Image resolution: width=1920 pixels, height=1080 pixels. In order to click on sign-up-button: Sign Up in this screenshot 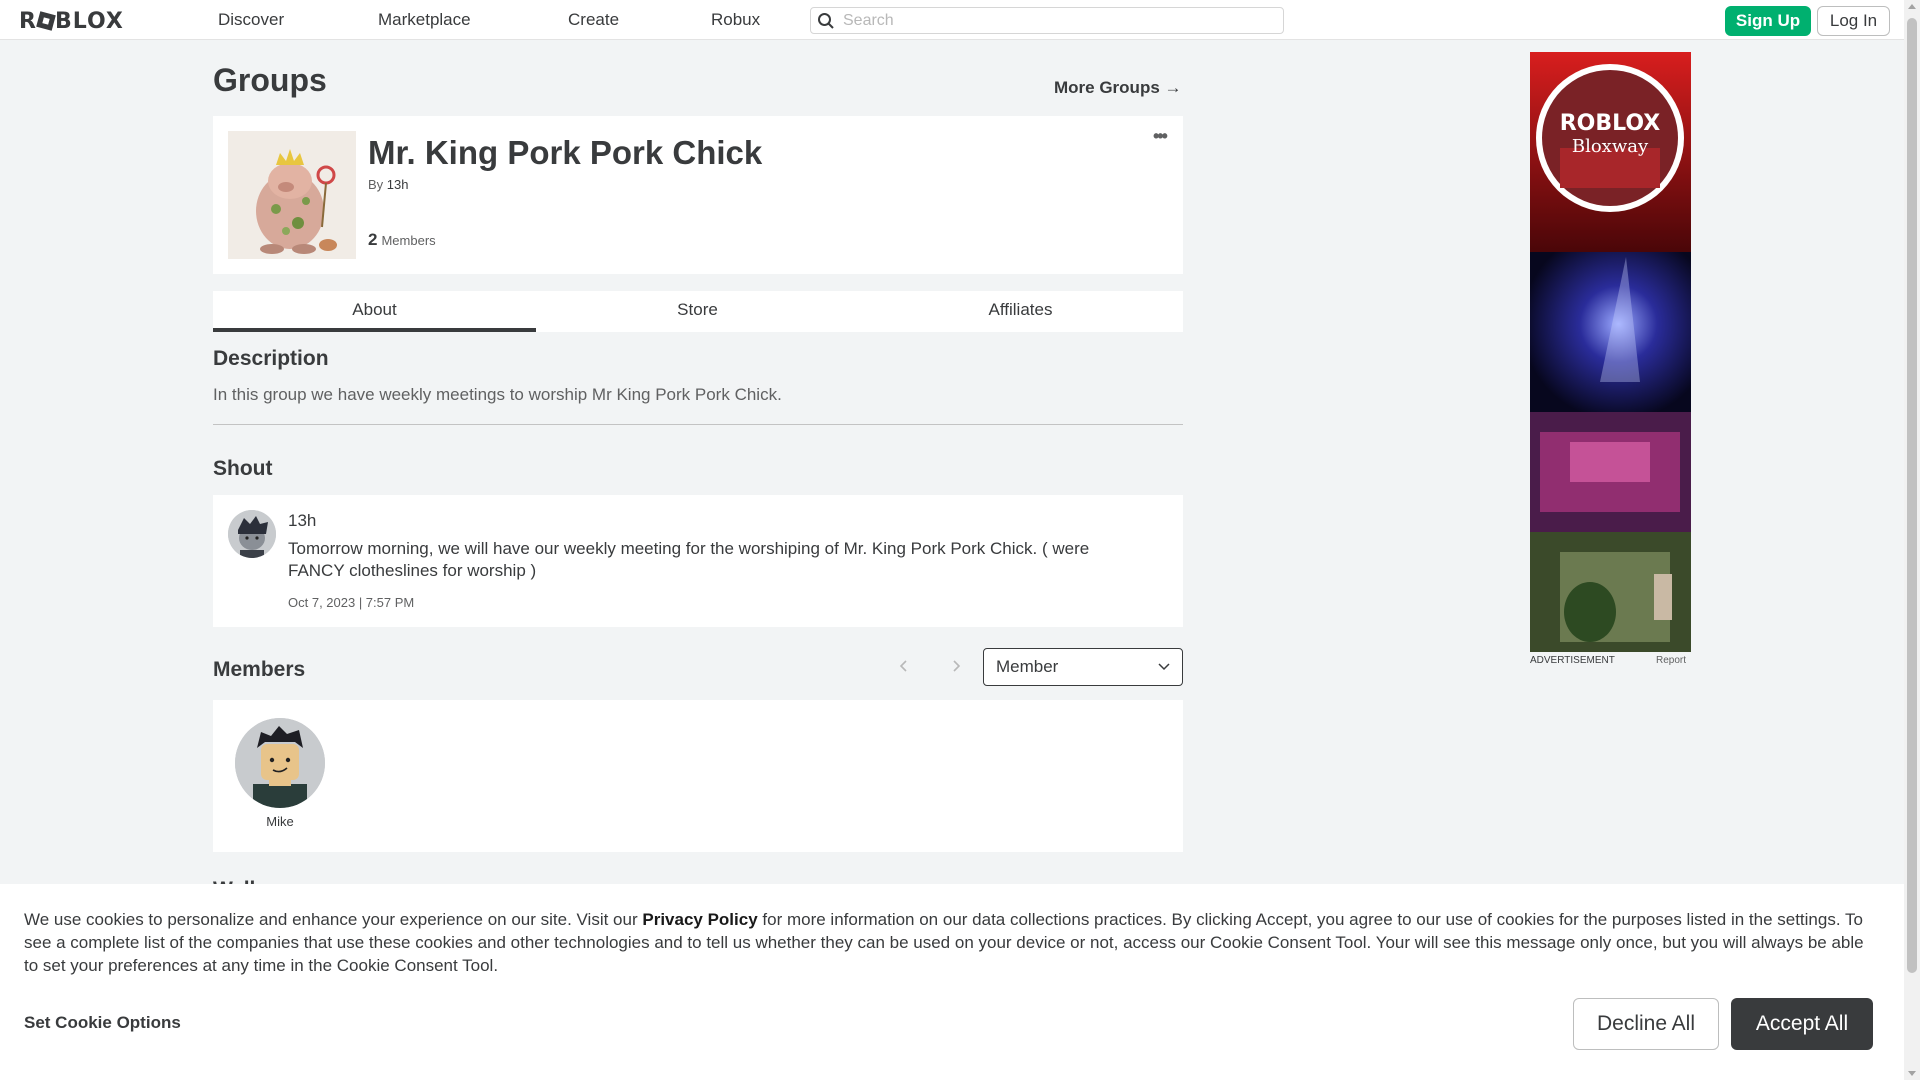, I will do `click(1768, 21)`.